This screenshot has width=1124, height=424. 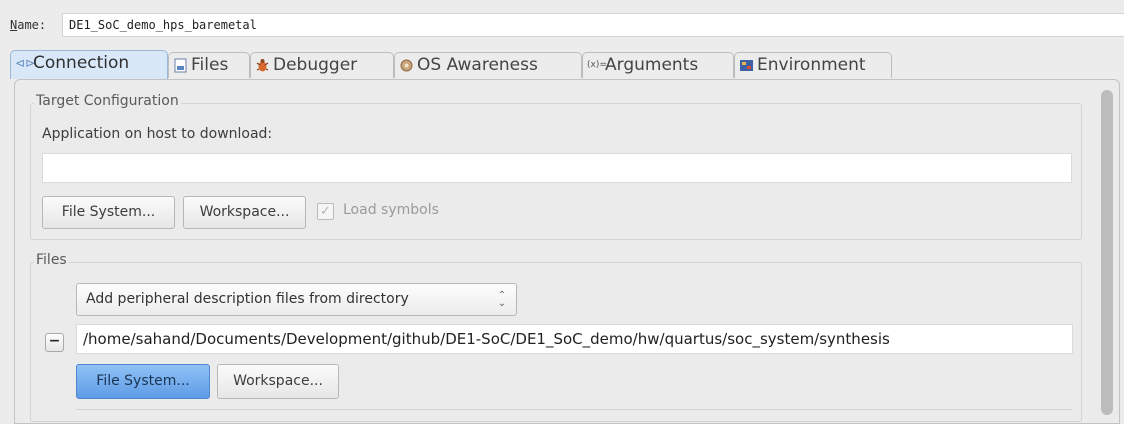 What do you see at coordinates (746, 65) in the screenshot?
I see `environment-icon` at bounding box center [746, 65].